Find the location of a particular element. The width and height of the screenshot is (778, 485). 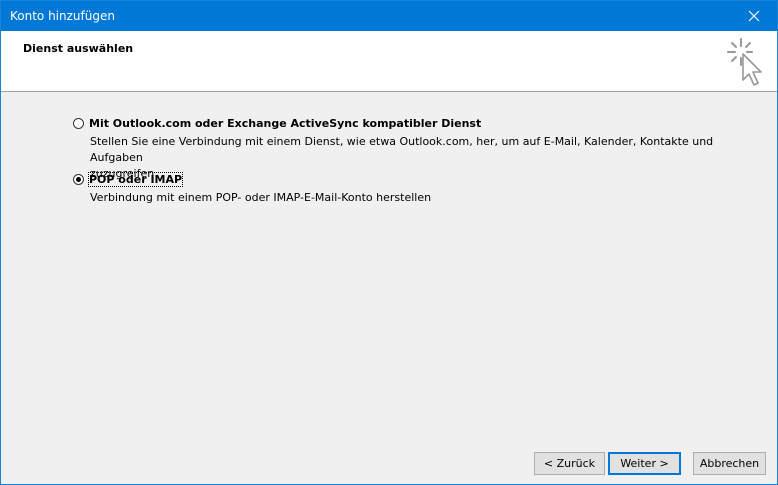

close-button is located at coordinates (754, 16).